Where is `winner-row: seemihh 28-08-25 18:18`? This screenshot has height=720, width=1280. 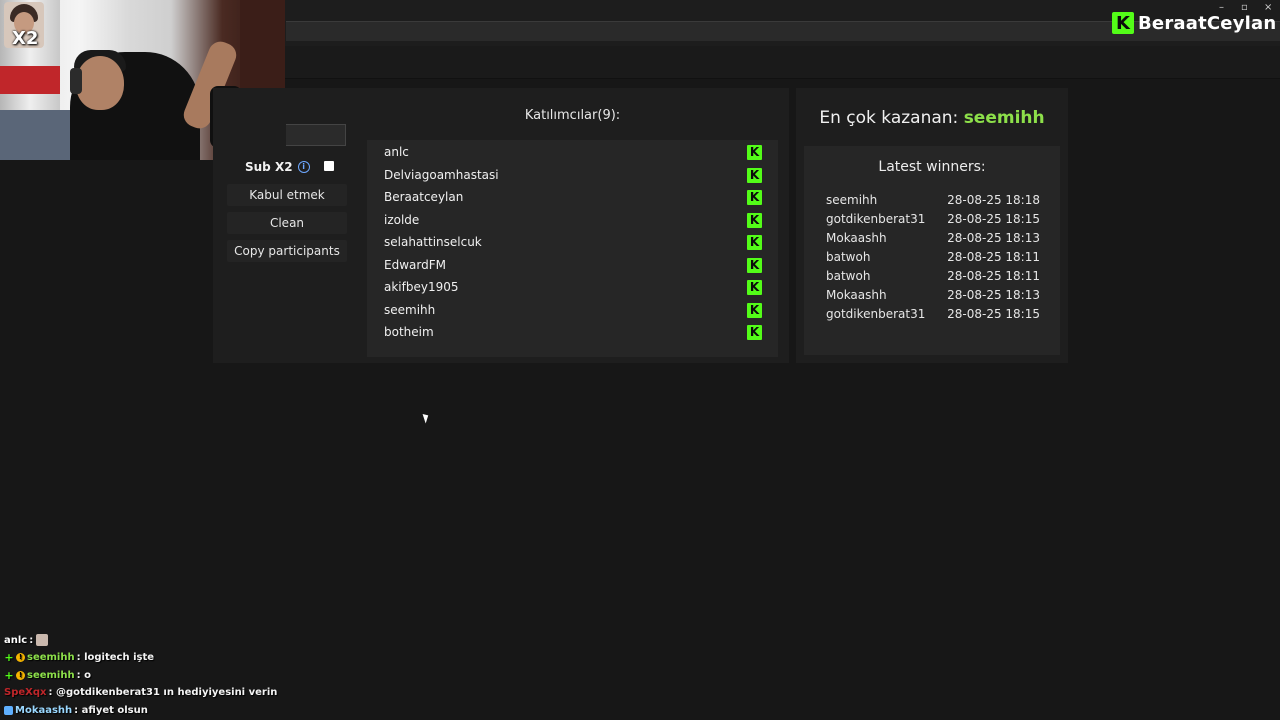 winner-row: seemihh 28-08-25 18:18 is located at coordinates (933, 202).